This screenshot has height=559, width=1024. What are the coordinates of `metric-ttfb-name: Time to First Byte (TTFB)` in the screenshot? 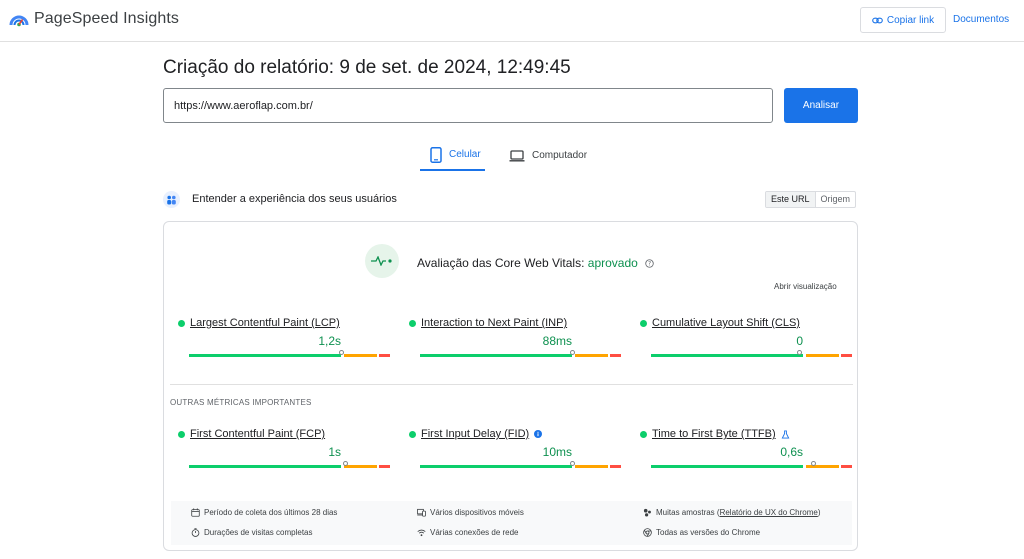 It's located at (715, 434).